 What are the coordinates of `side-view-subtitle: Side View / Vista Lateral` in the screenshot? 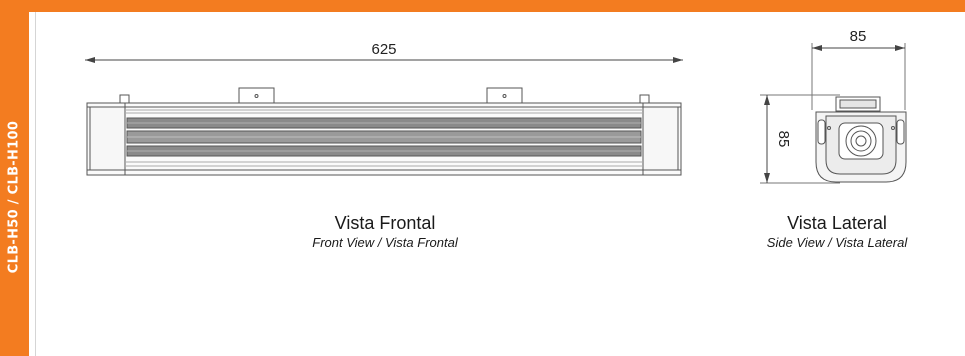 It's located at (837, 242).